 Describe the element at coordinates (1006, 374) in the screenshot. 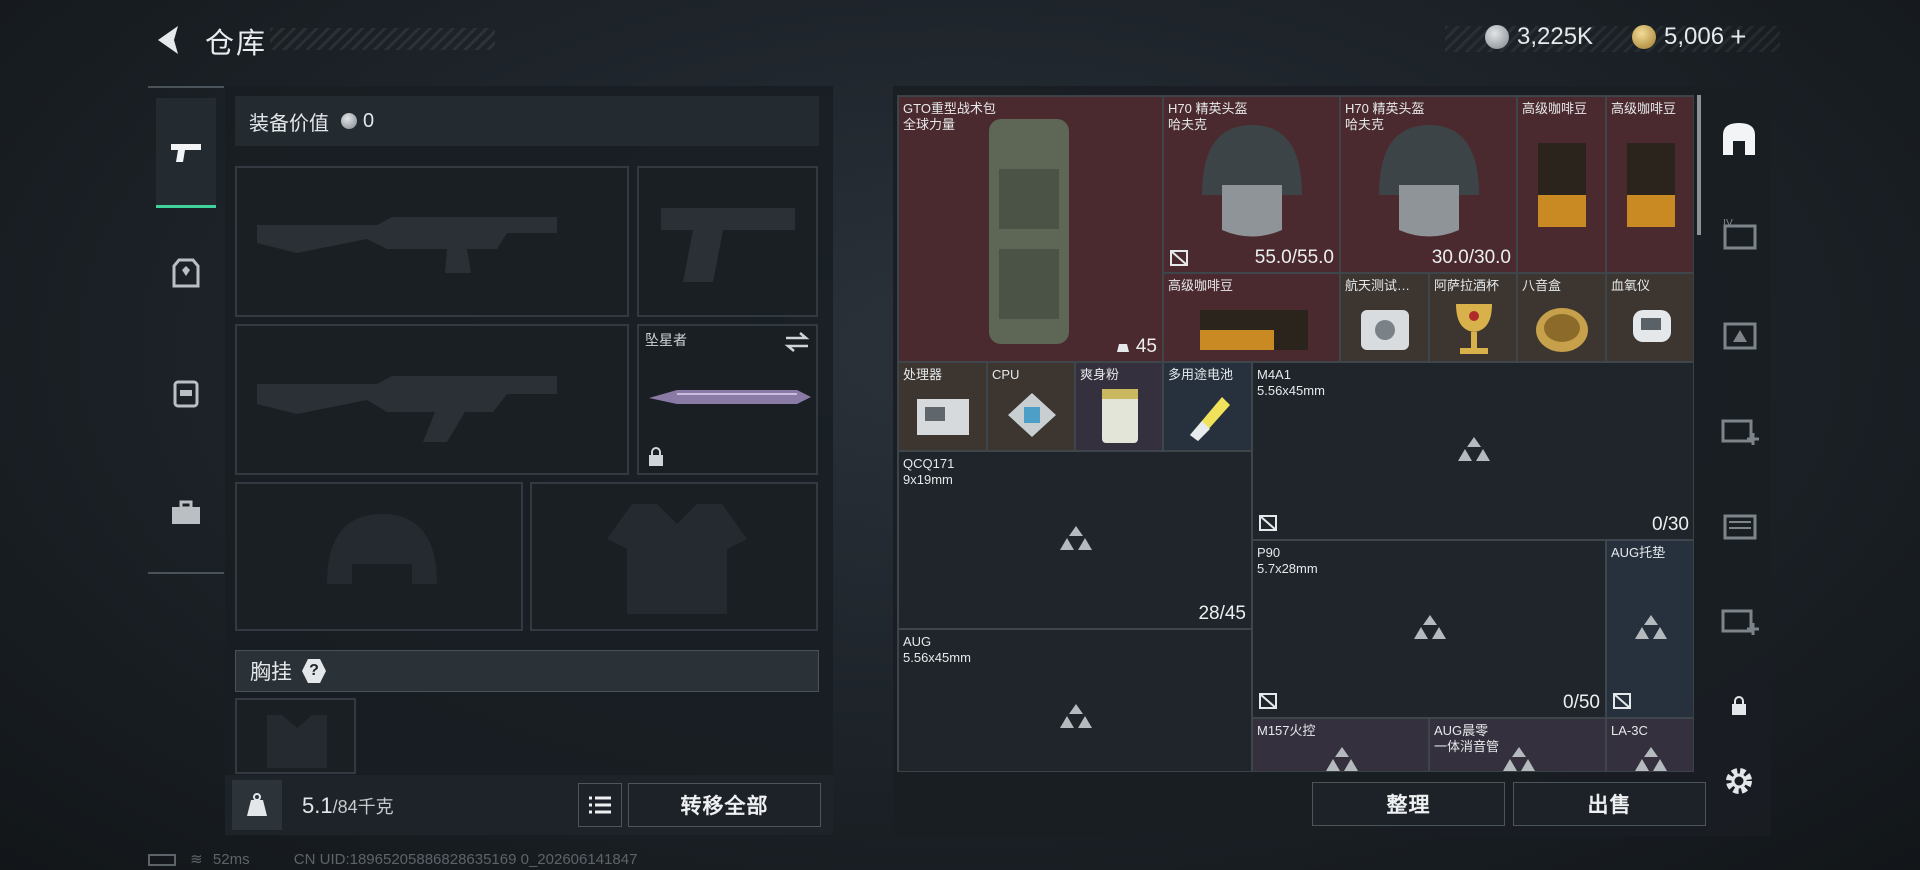

I see `item-name: CPU` at that location.